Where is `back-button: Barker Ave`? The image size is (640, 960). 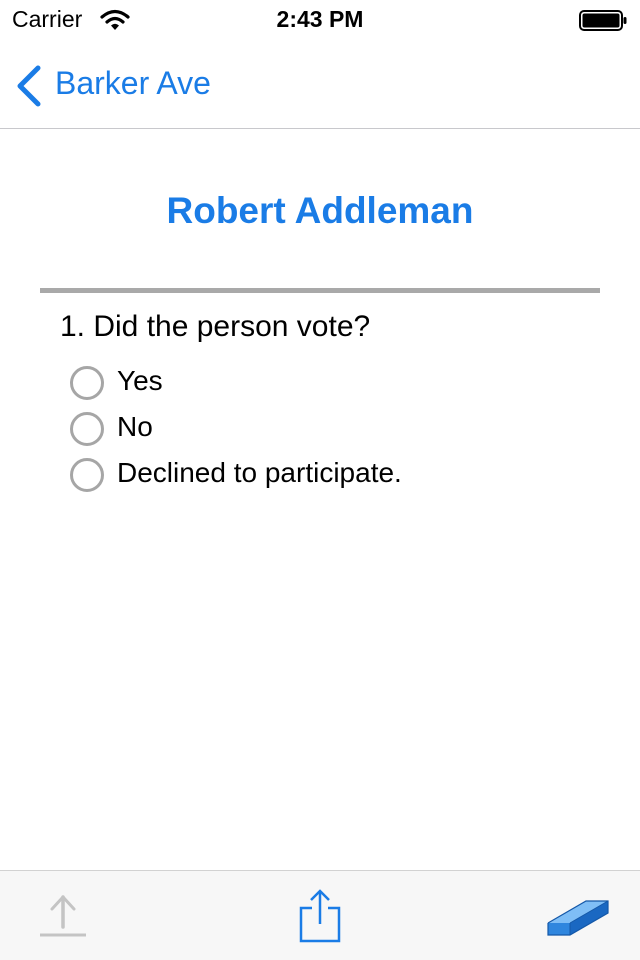
back-button: Barker Ave is located at coordinates (133, 83).